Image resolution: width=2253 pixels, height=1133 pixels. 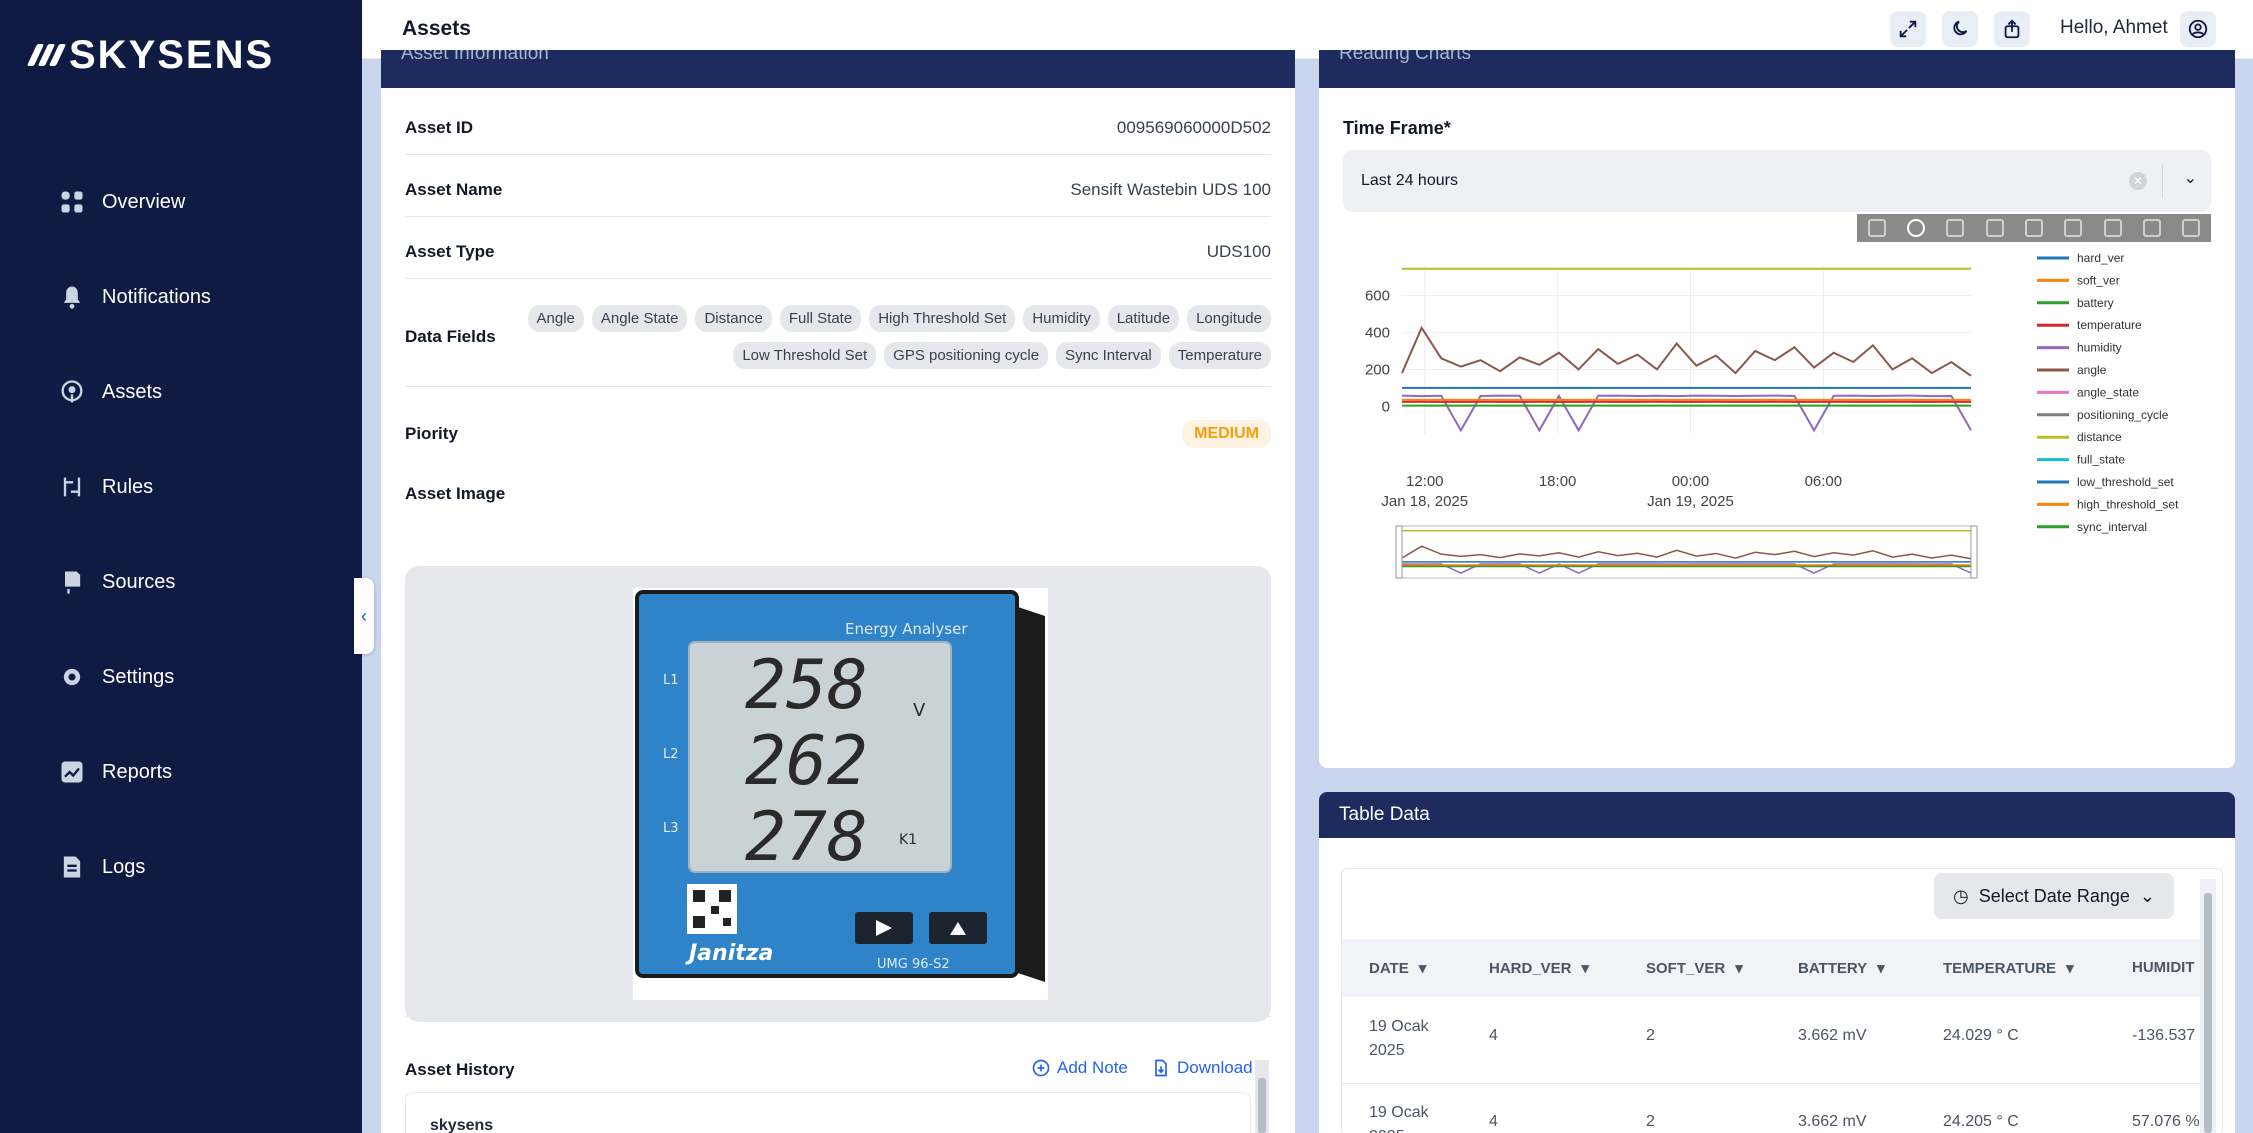 What do you see at coordinates (450, 336) in the screenshot?
I see `data-fields-label: Data Fields` at bounding box center [450, 336].